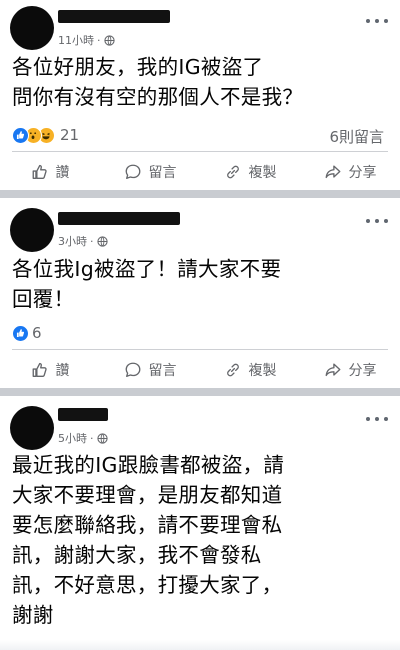  What do you see at coordinates (70, 135) in the screenshot?
I see `reaction-count: 21` at bounding box center [70, 135].